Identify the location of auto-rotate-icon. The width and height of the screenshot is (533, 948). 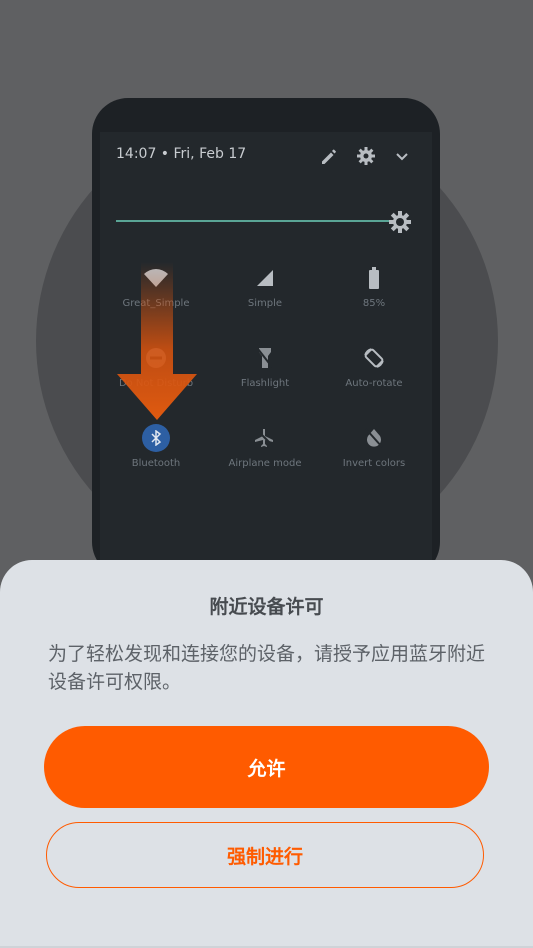
(374, 358).